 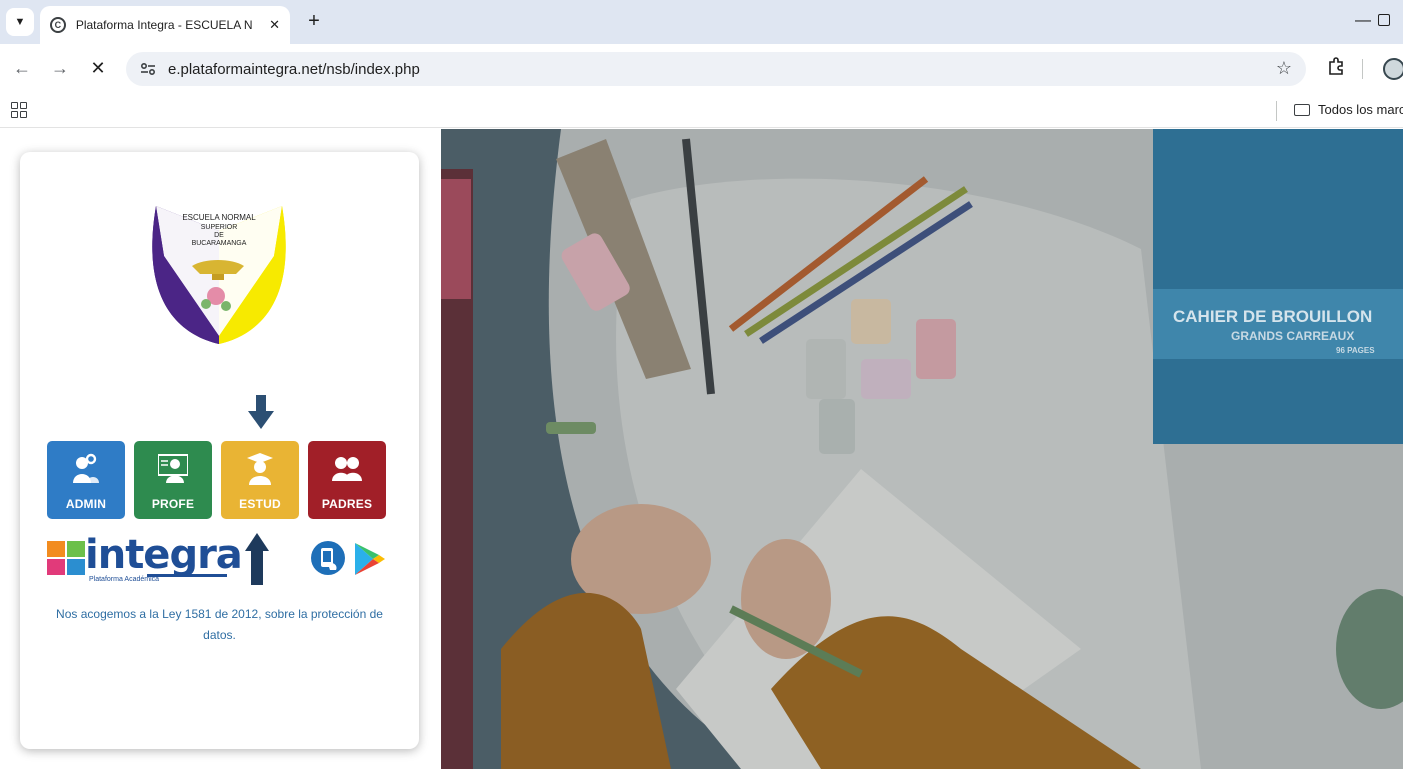 What do you see at coordinates (1362, 69) in the screenshot?
I see `toolbar-divider` at bounding box center [1362, 69].